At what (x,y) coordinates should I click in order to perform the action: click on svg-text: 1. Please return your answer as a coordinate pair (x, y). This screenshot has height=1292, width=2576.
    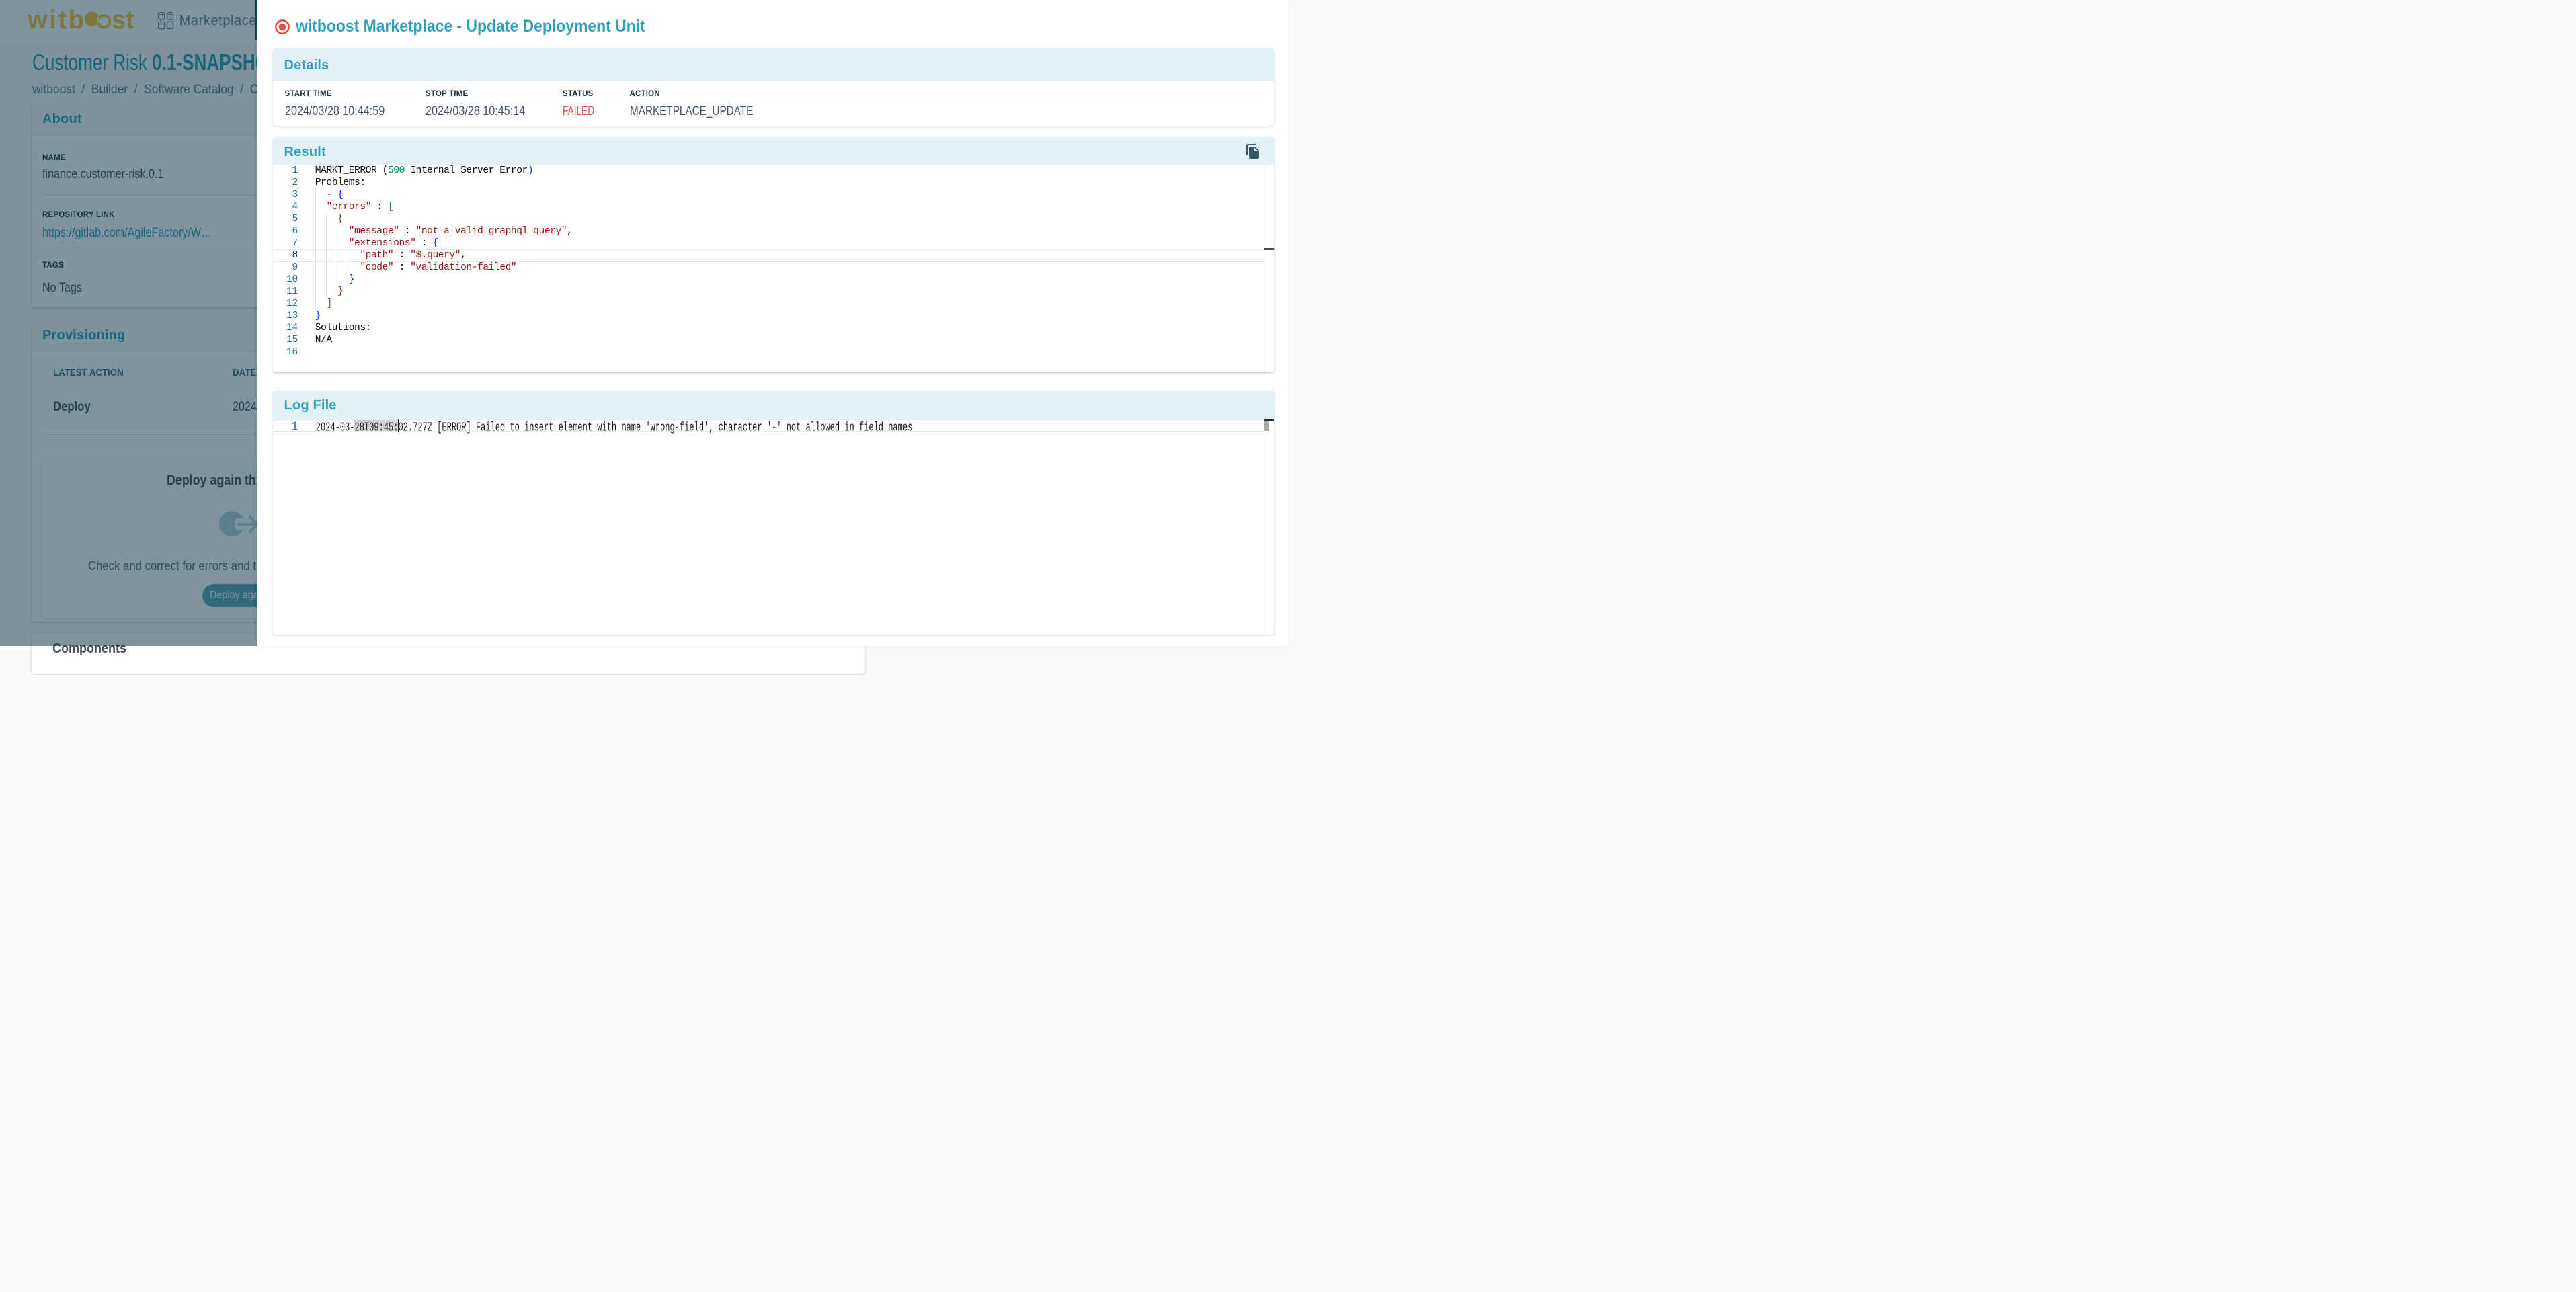
    Looking at the image, I should click on (294, 427).